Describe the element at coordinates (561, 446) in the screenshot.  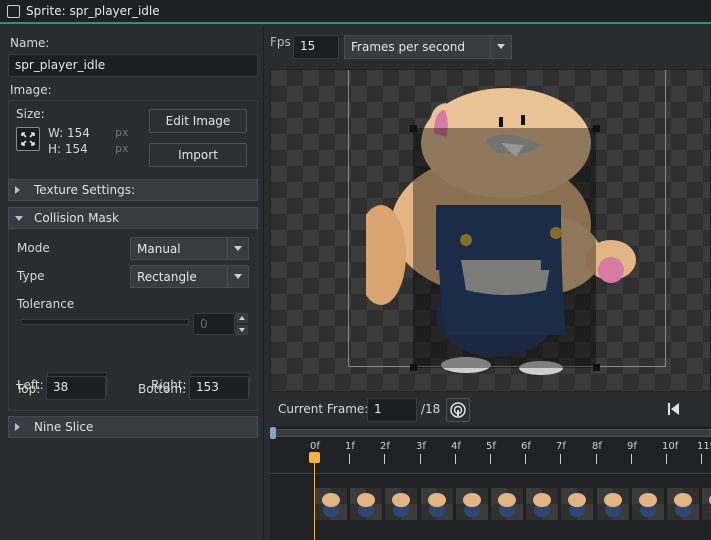
I see `frame-tick-label: 7f` at that location.